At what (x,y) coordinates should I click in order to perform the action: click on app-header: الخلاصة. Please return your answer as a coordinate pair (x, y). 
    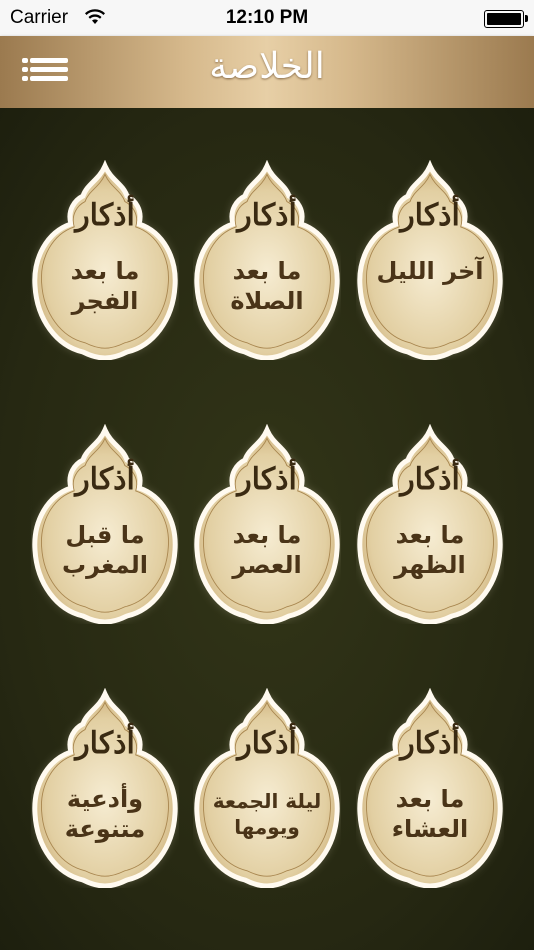
    Looking at the image, I should click on (267, 72).